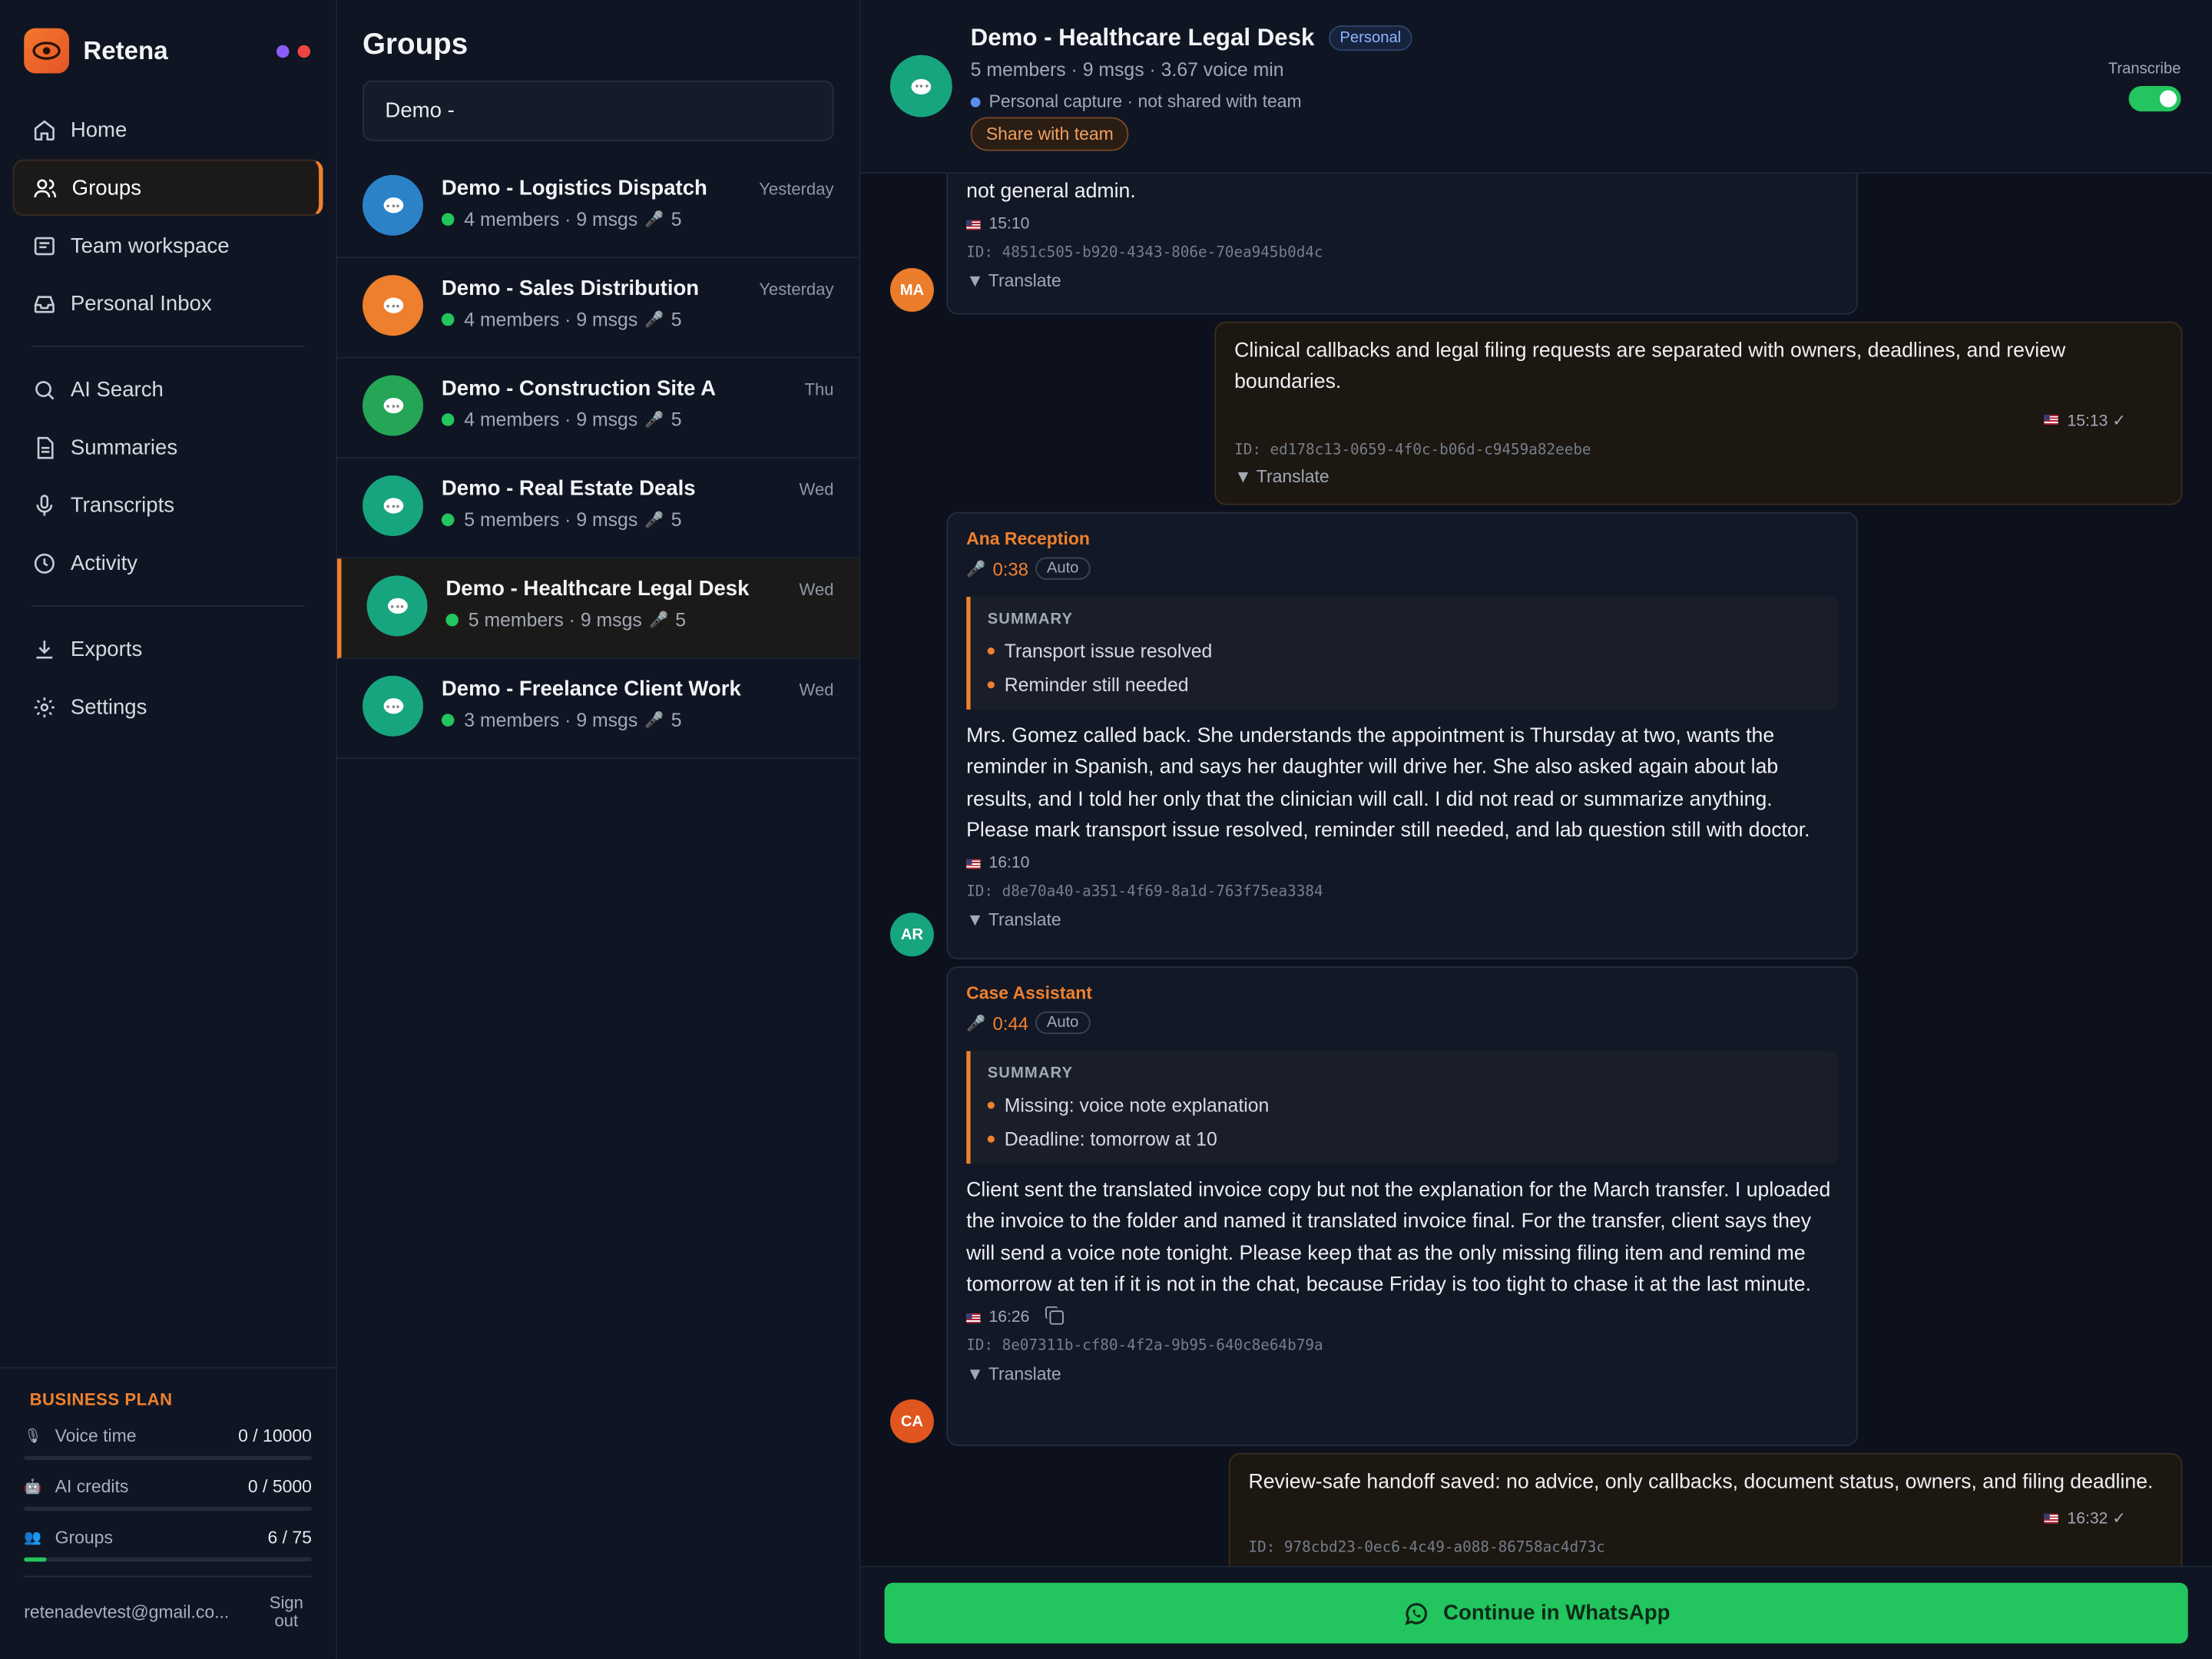  What do you see at coordinates (43, 505) in the screenshot?
I see `mic-icon` at bounding box center [43, 505].